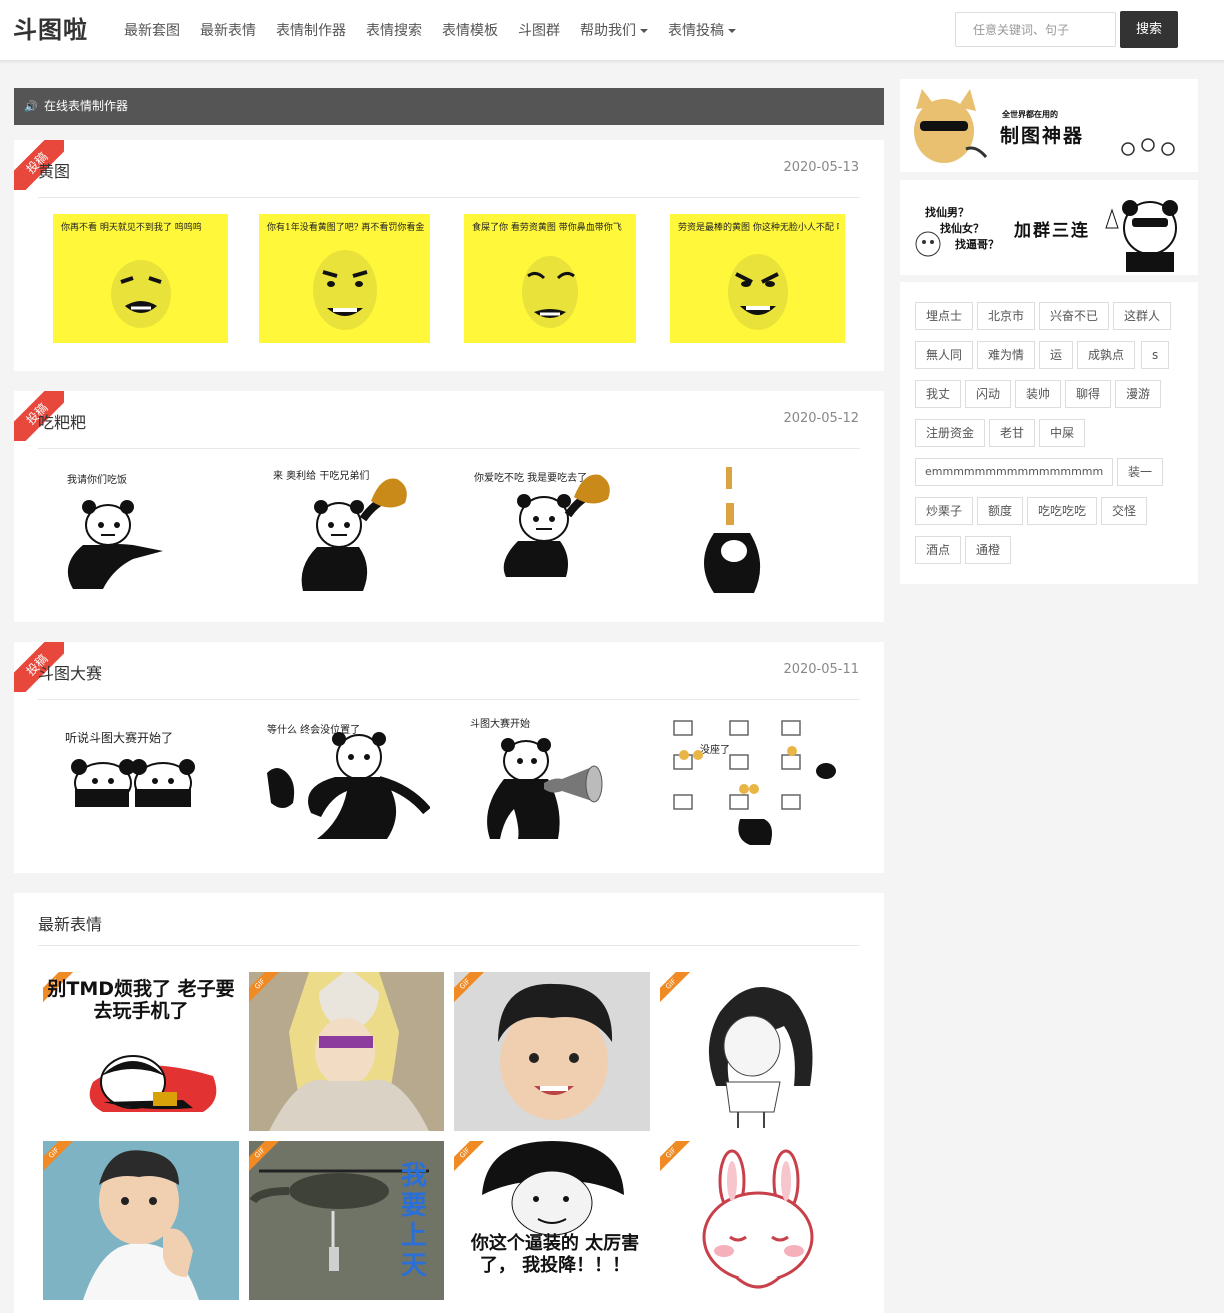 Image resolution: width=1224 pixels, height=1313 pixels. Describe the element at coordinates (821, 167) in the screenshot. I see `set-date: 2020-05-13` at that location.